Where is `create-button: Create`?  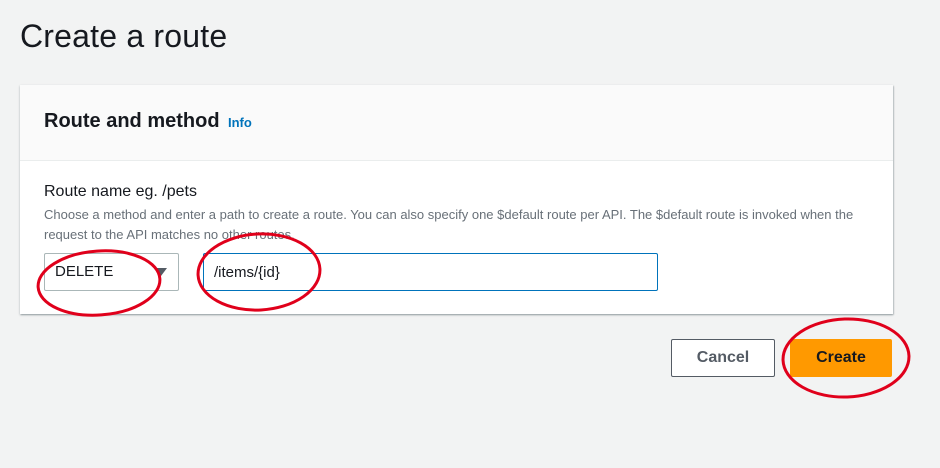
create-button: Create is located at coordinates (841, 358).